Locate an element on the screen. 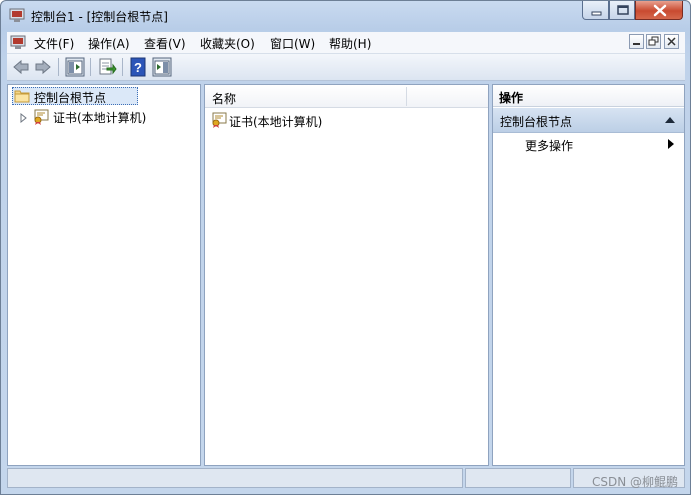 Image resolution: width=691 pixels, height=495 pixels. window-title: 控制台1 - [控制台根节点] is located at coordinates (99, 17).